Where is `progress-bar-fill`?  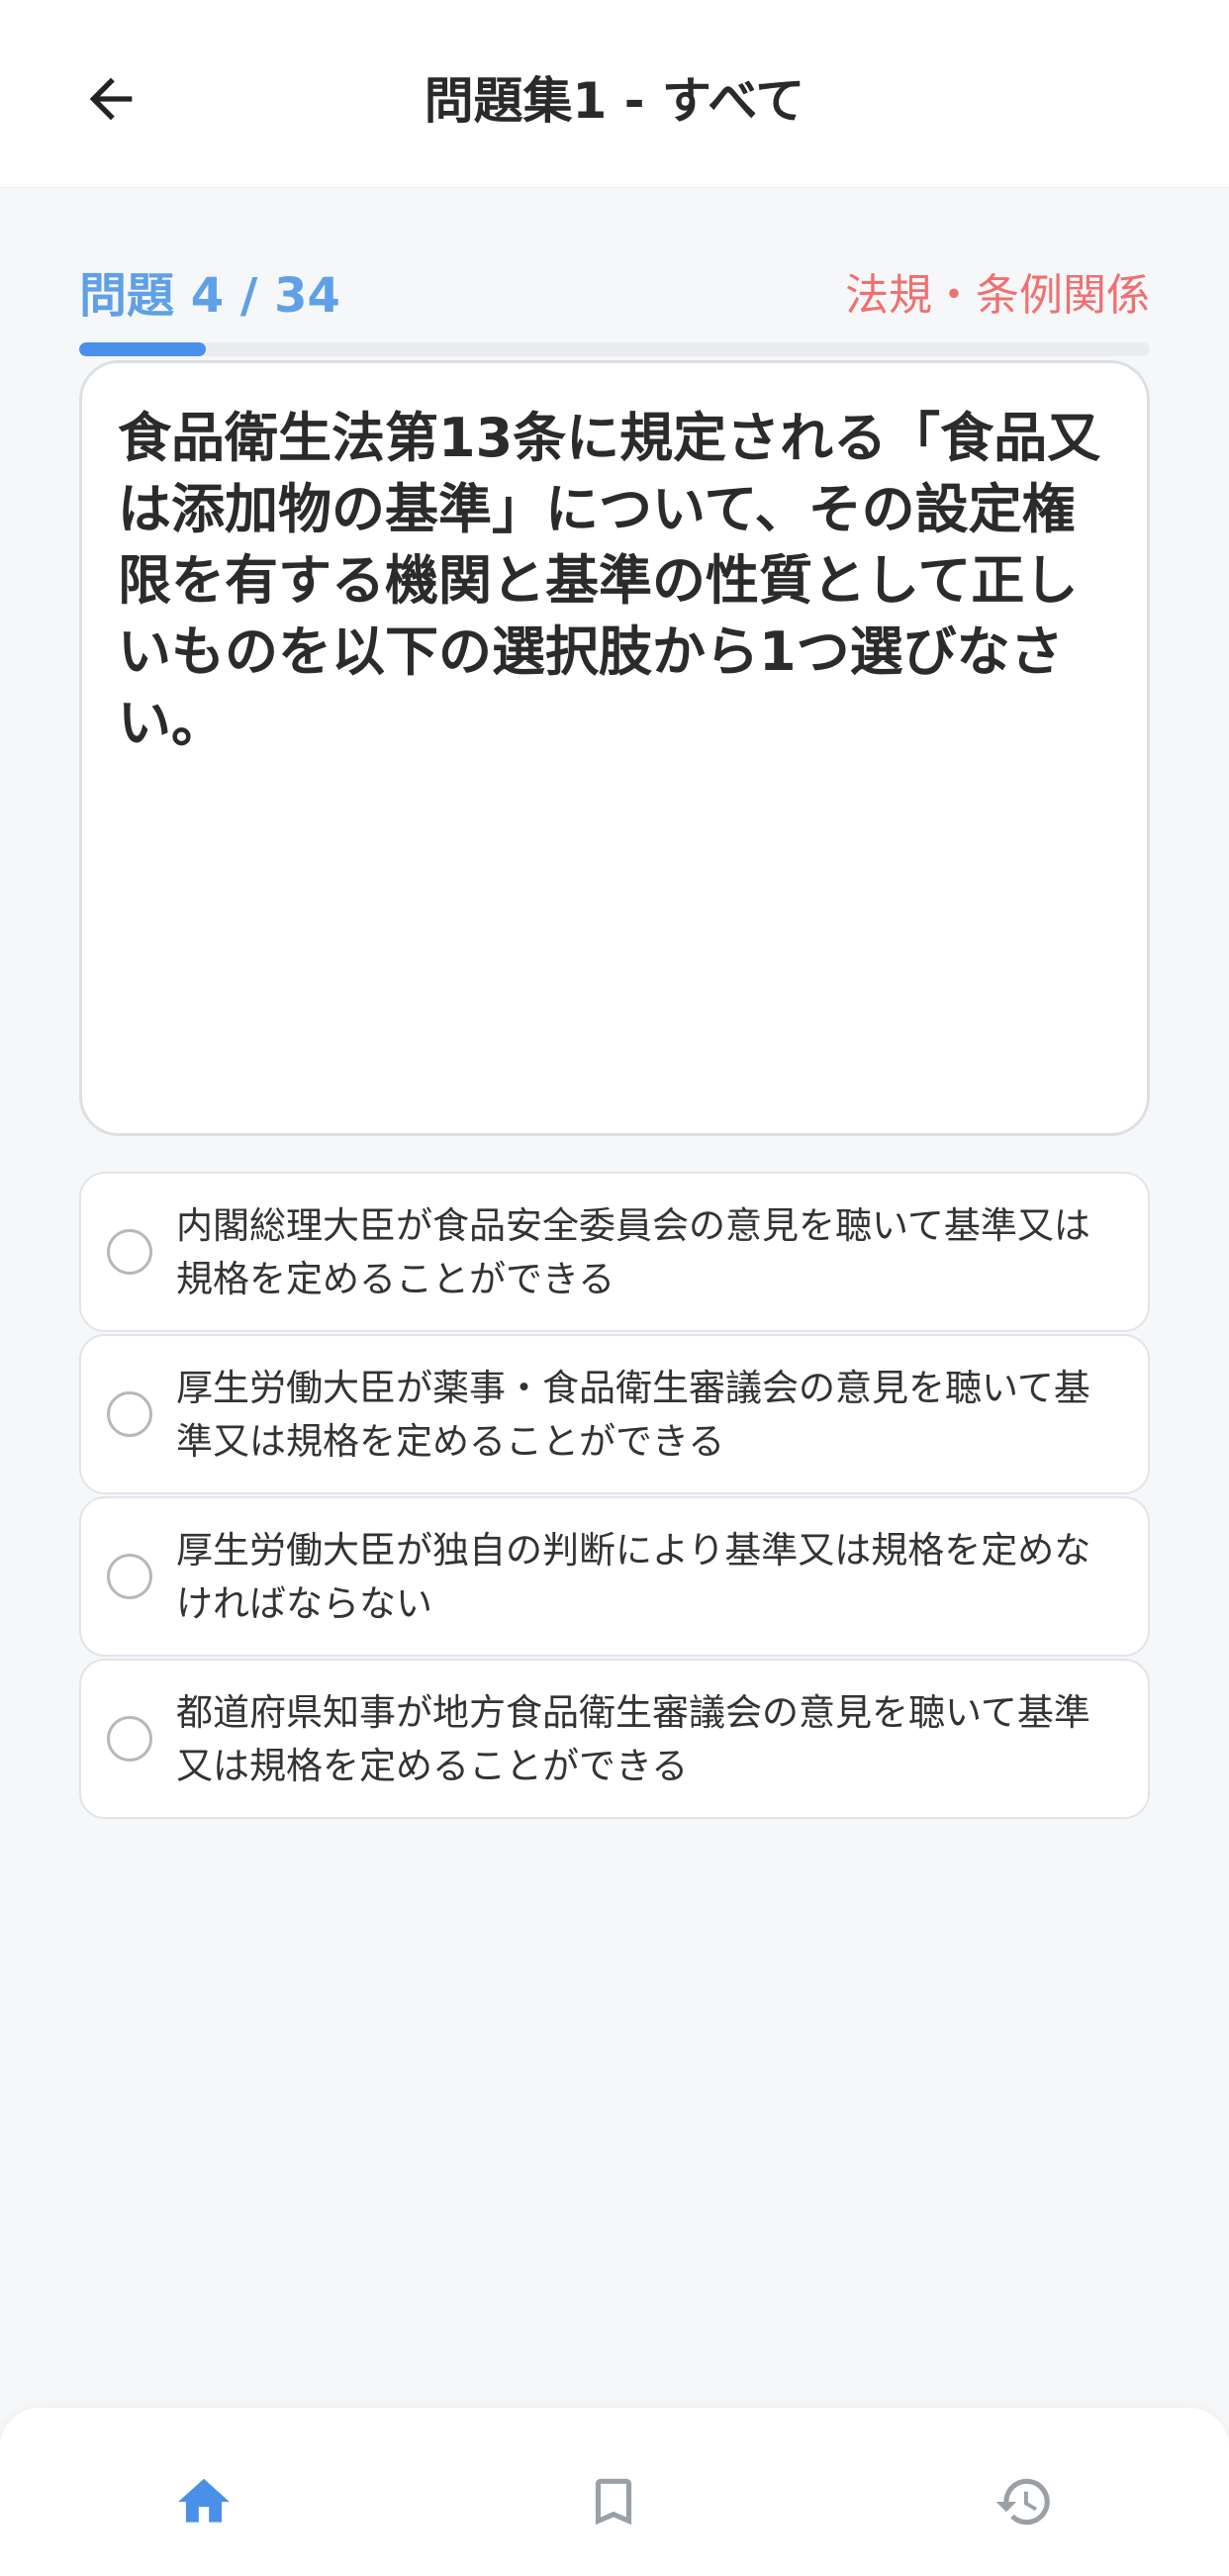 progress-bar-fill is located at coordinates (142, 349).